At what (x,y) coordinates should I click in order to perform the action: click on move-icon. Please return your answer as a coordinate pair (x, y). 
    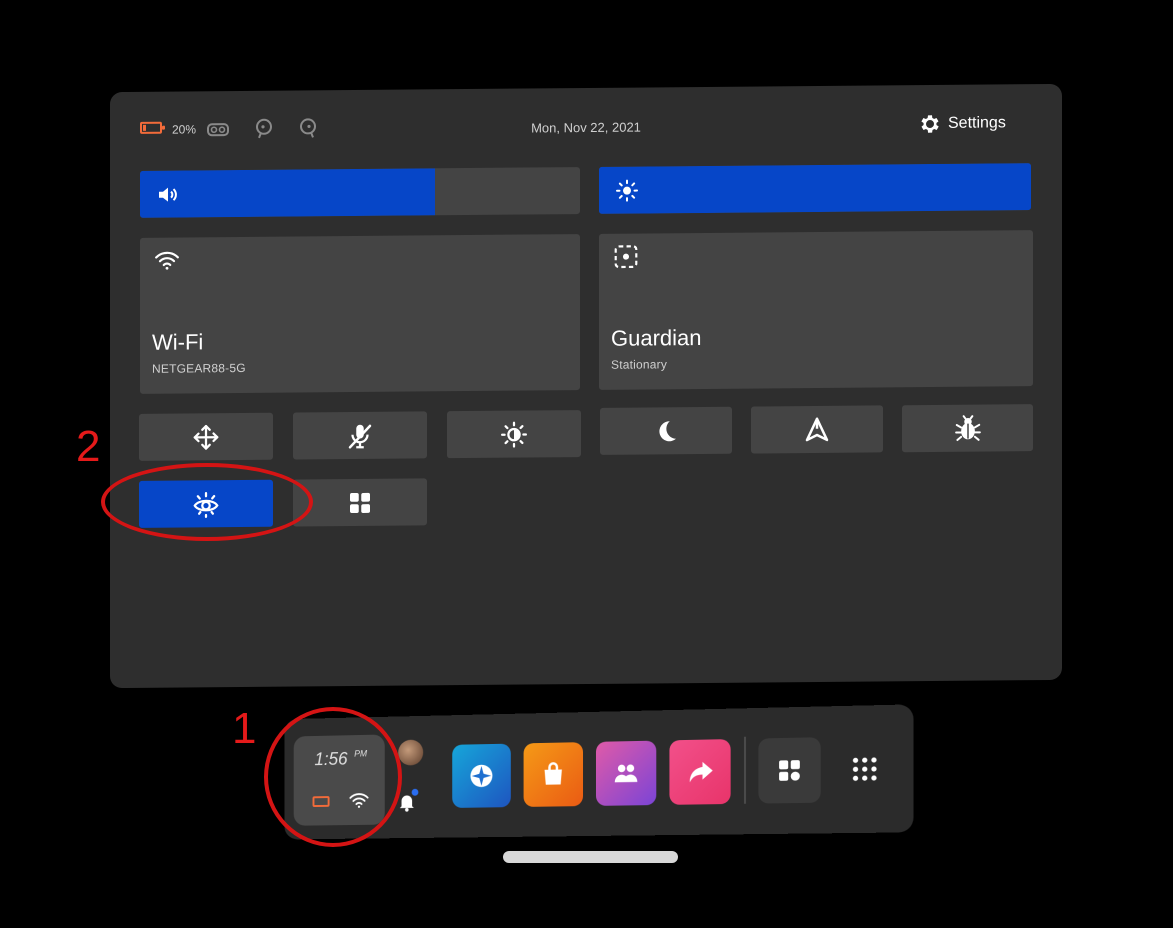
    Looking at the image, I should click on (206, 437).